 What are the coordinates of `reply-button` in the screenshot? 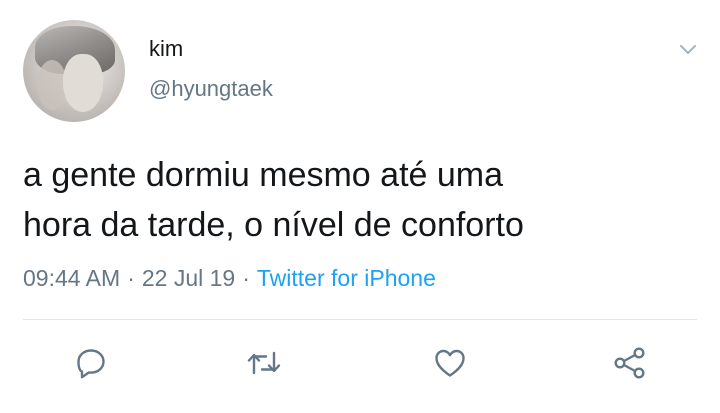 It's located at (91, 363).